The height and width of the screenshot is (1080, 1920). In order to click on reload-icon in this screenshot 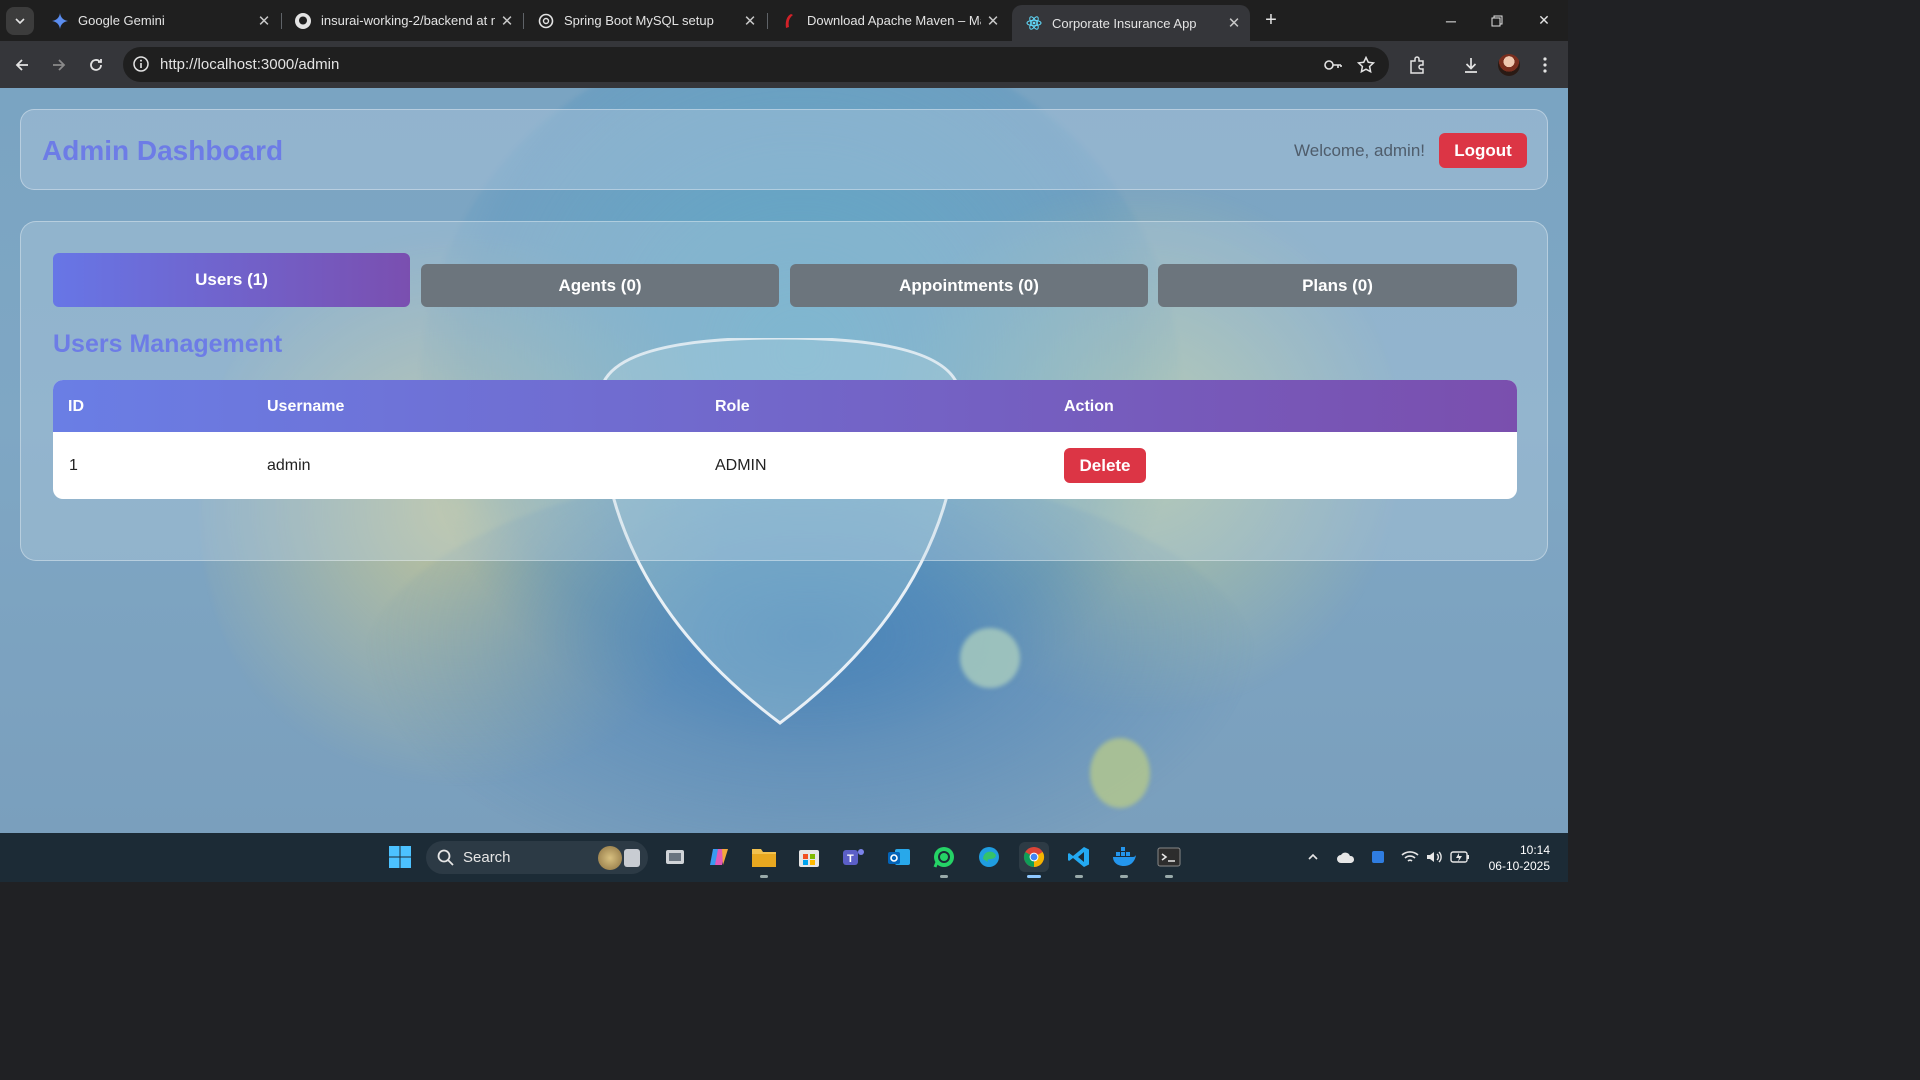, I will do `click(96, 65)`.